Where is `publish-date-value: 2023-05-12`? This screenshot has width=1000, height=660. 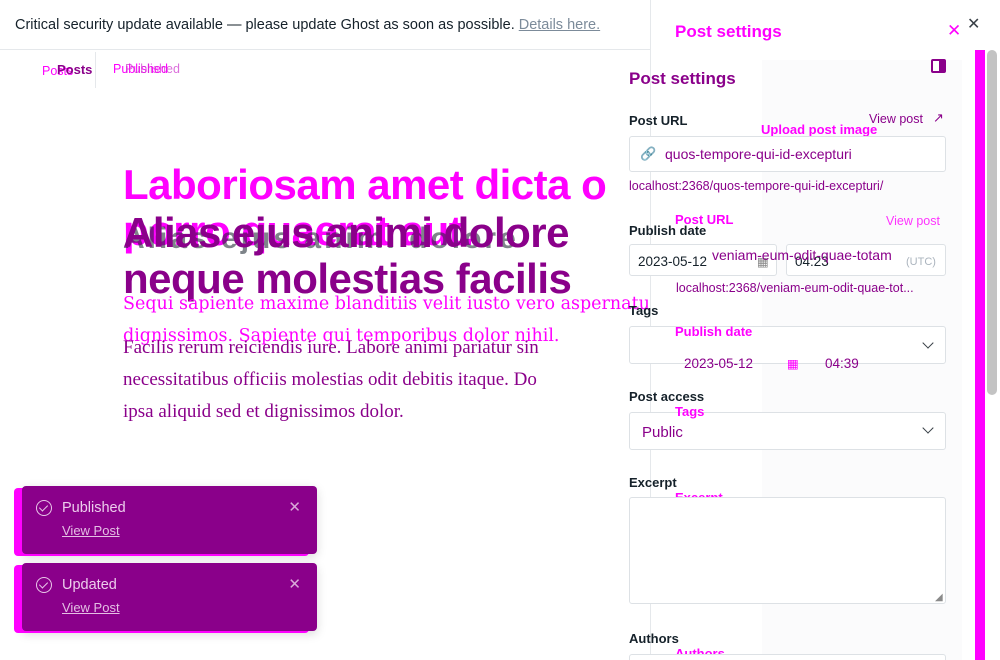
publish-date-value: 2023-05-12 is located at coordinates (673, 261).